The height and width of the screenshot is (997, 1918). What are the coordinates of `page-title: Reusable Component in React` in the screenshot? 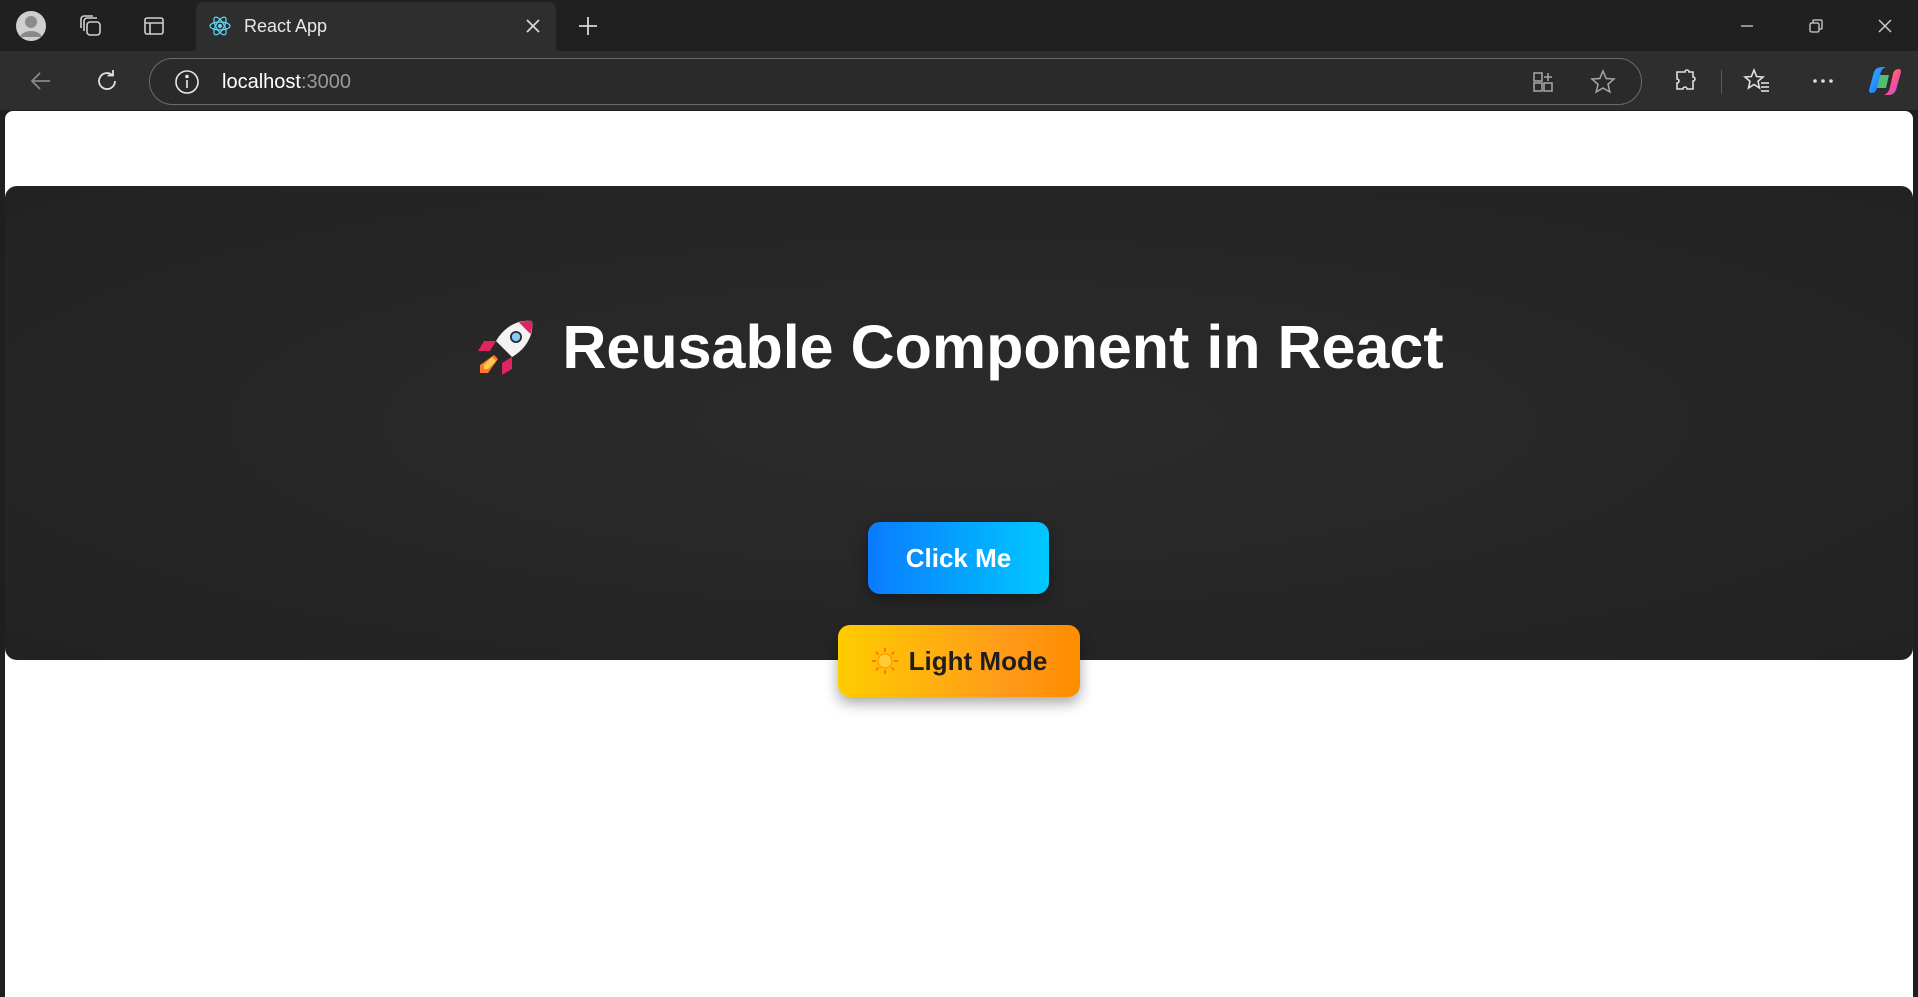 It's located at (959, 347).